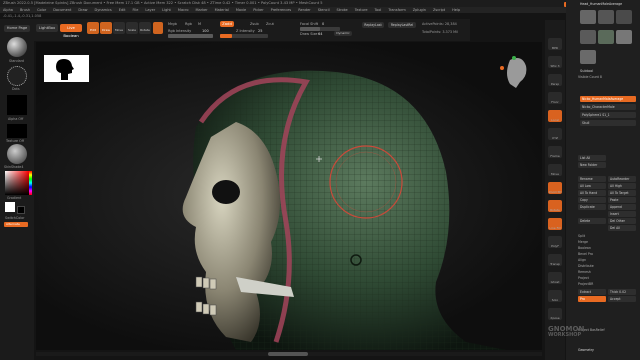 The width and height of the screenshot is (640, 360). Describe the element at coordinates (132, 28) in the screenshot. I see `scale-button: Scale` at that location.